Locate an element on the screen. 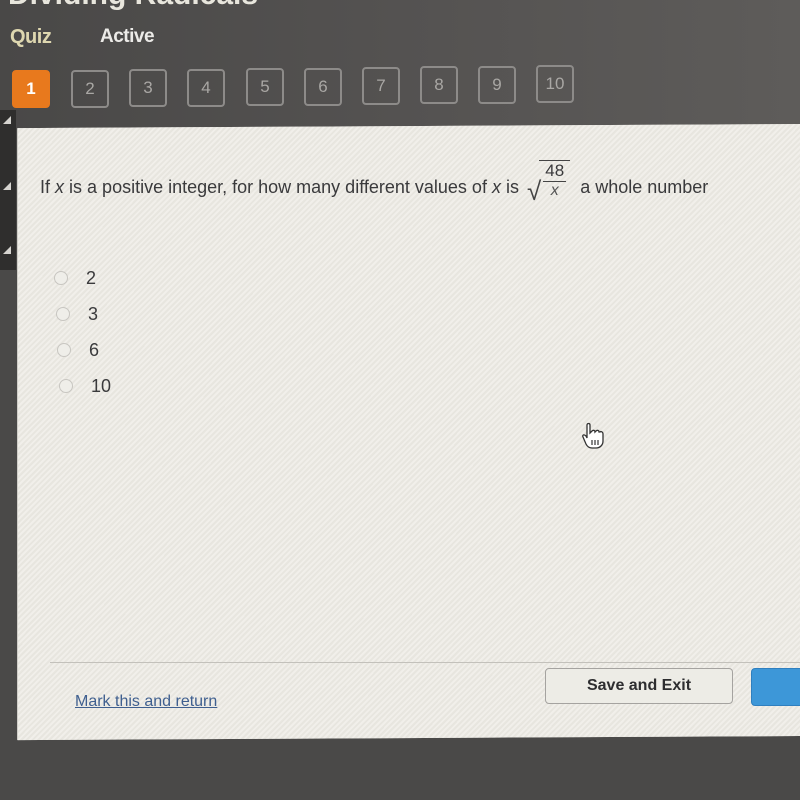  question-text-part: If is located at coordinates (45, 186).